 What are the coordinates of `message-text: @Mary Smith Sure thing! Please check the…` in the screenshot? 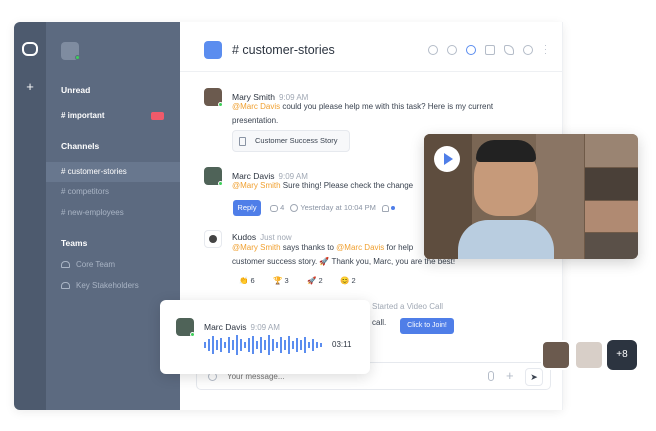 It's located at (332, 186).